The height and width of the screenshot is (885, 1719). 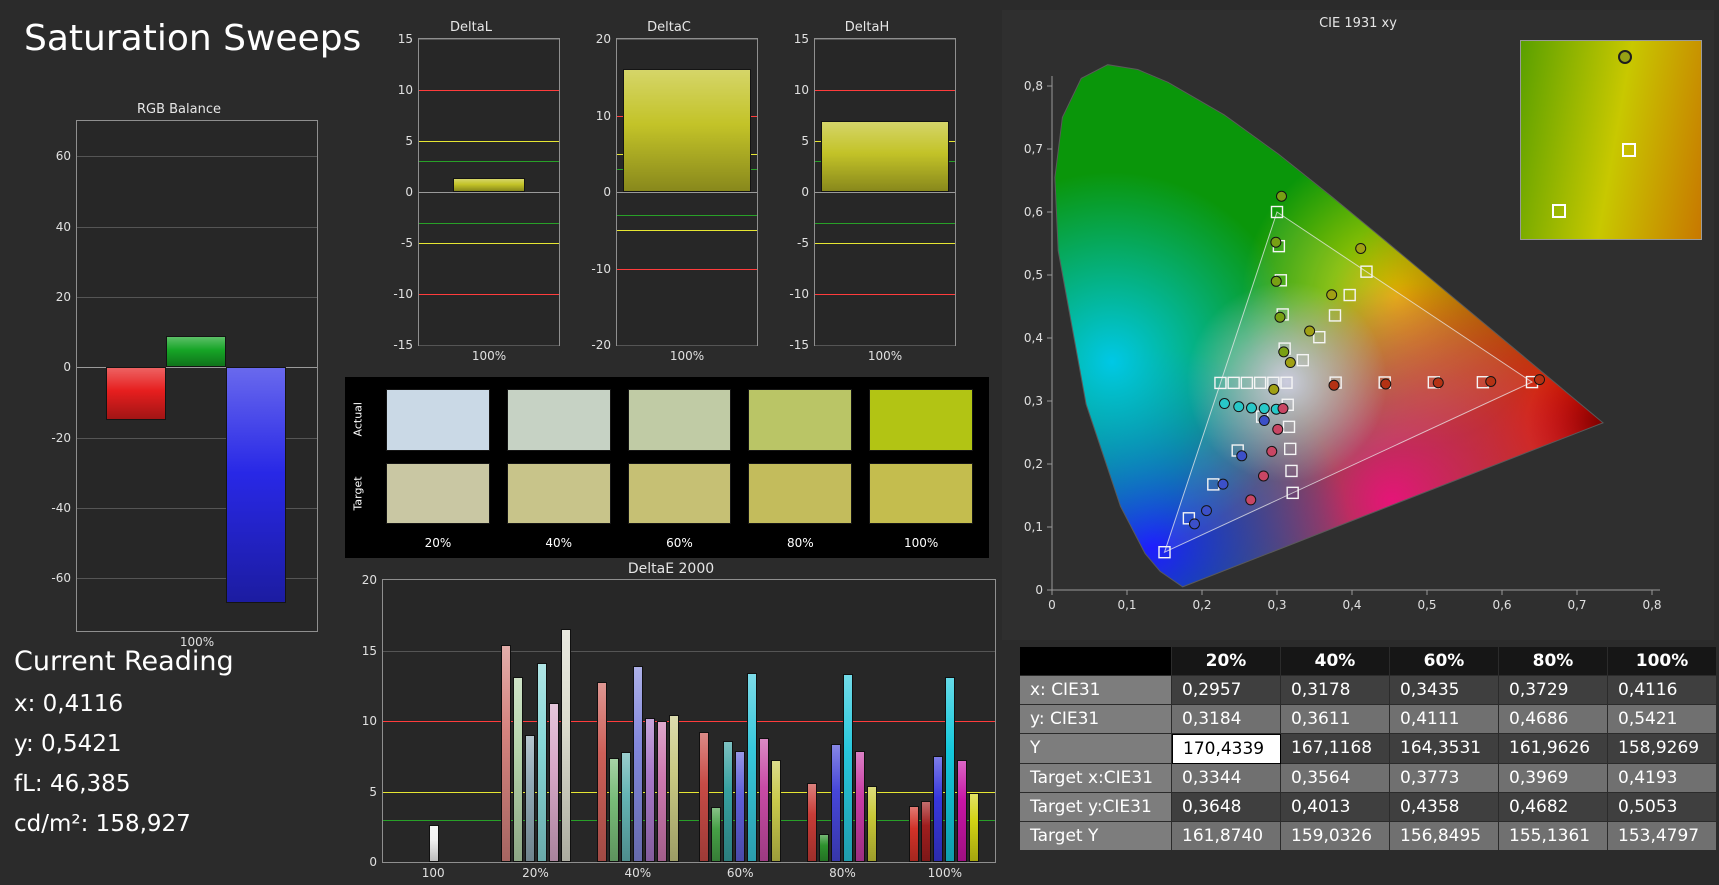 What do you see at coordinates (1444, 778) in the screenshot?
I see `table-cell: 0,3773` at bounding box center [1444, 778].